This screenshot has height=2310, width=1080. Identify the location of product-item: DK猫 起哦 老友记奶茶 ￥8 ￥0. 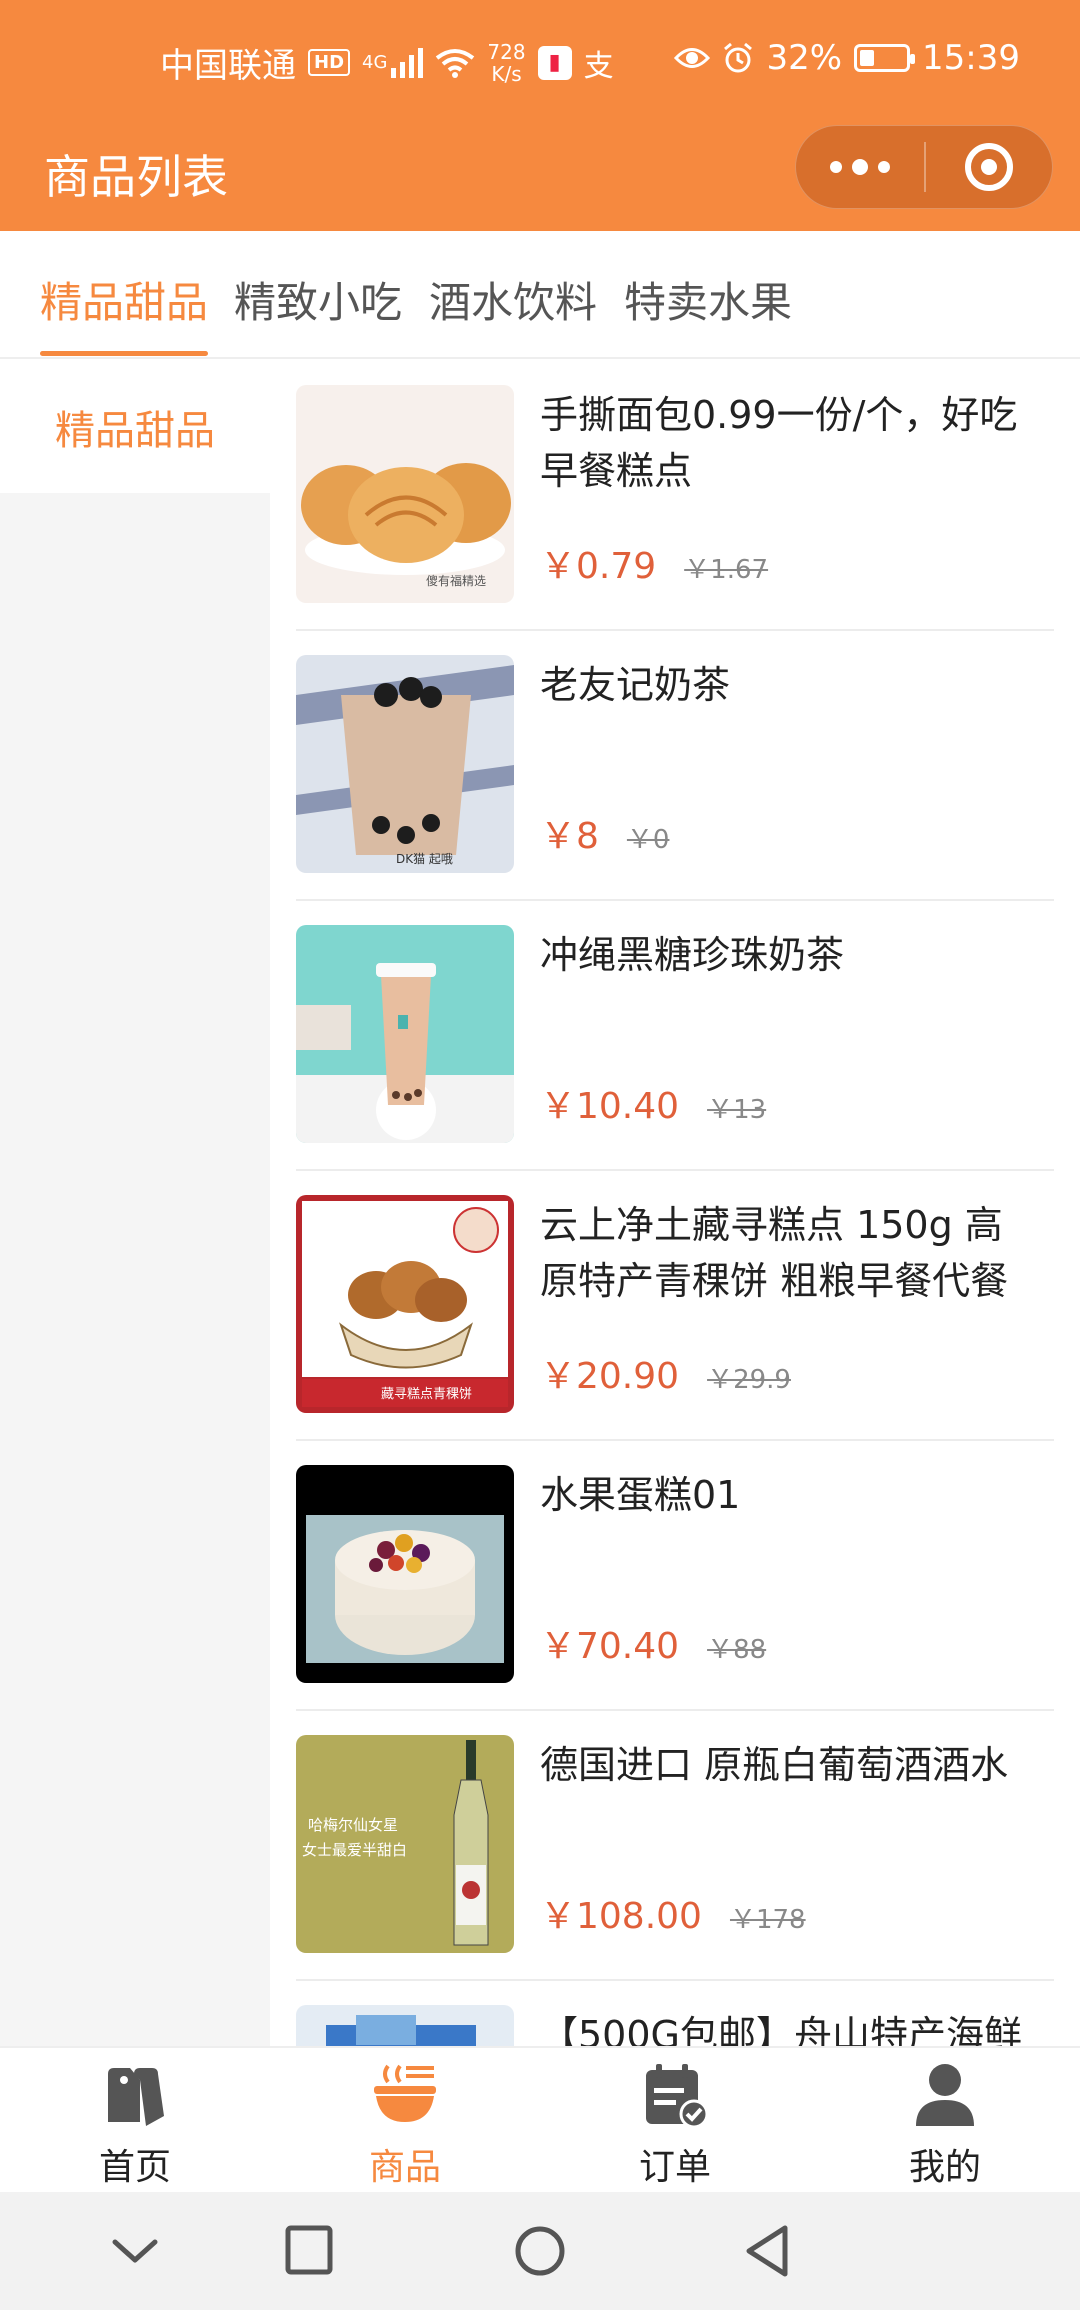
(675, 766).